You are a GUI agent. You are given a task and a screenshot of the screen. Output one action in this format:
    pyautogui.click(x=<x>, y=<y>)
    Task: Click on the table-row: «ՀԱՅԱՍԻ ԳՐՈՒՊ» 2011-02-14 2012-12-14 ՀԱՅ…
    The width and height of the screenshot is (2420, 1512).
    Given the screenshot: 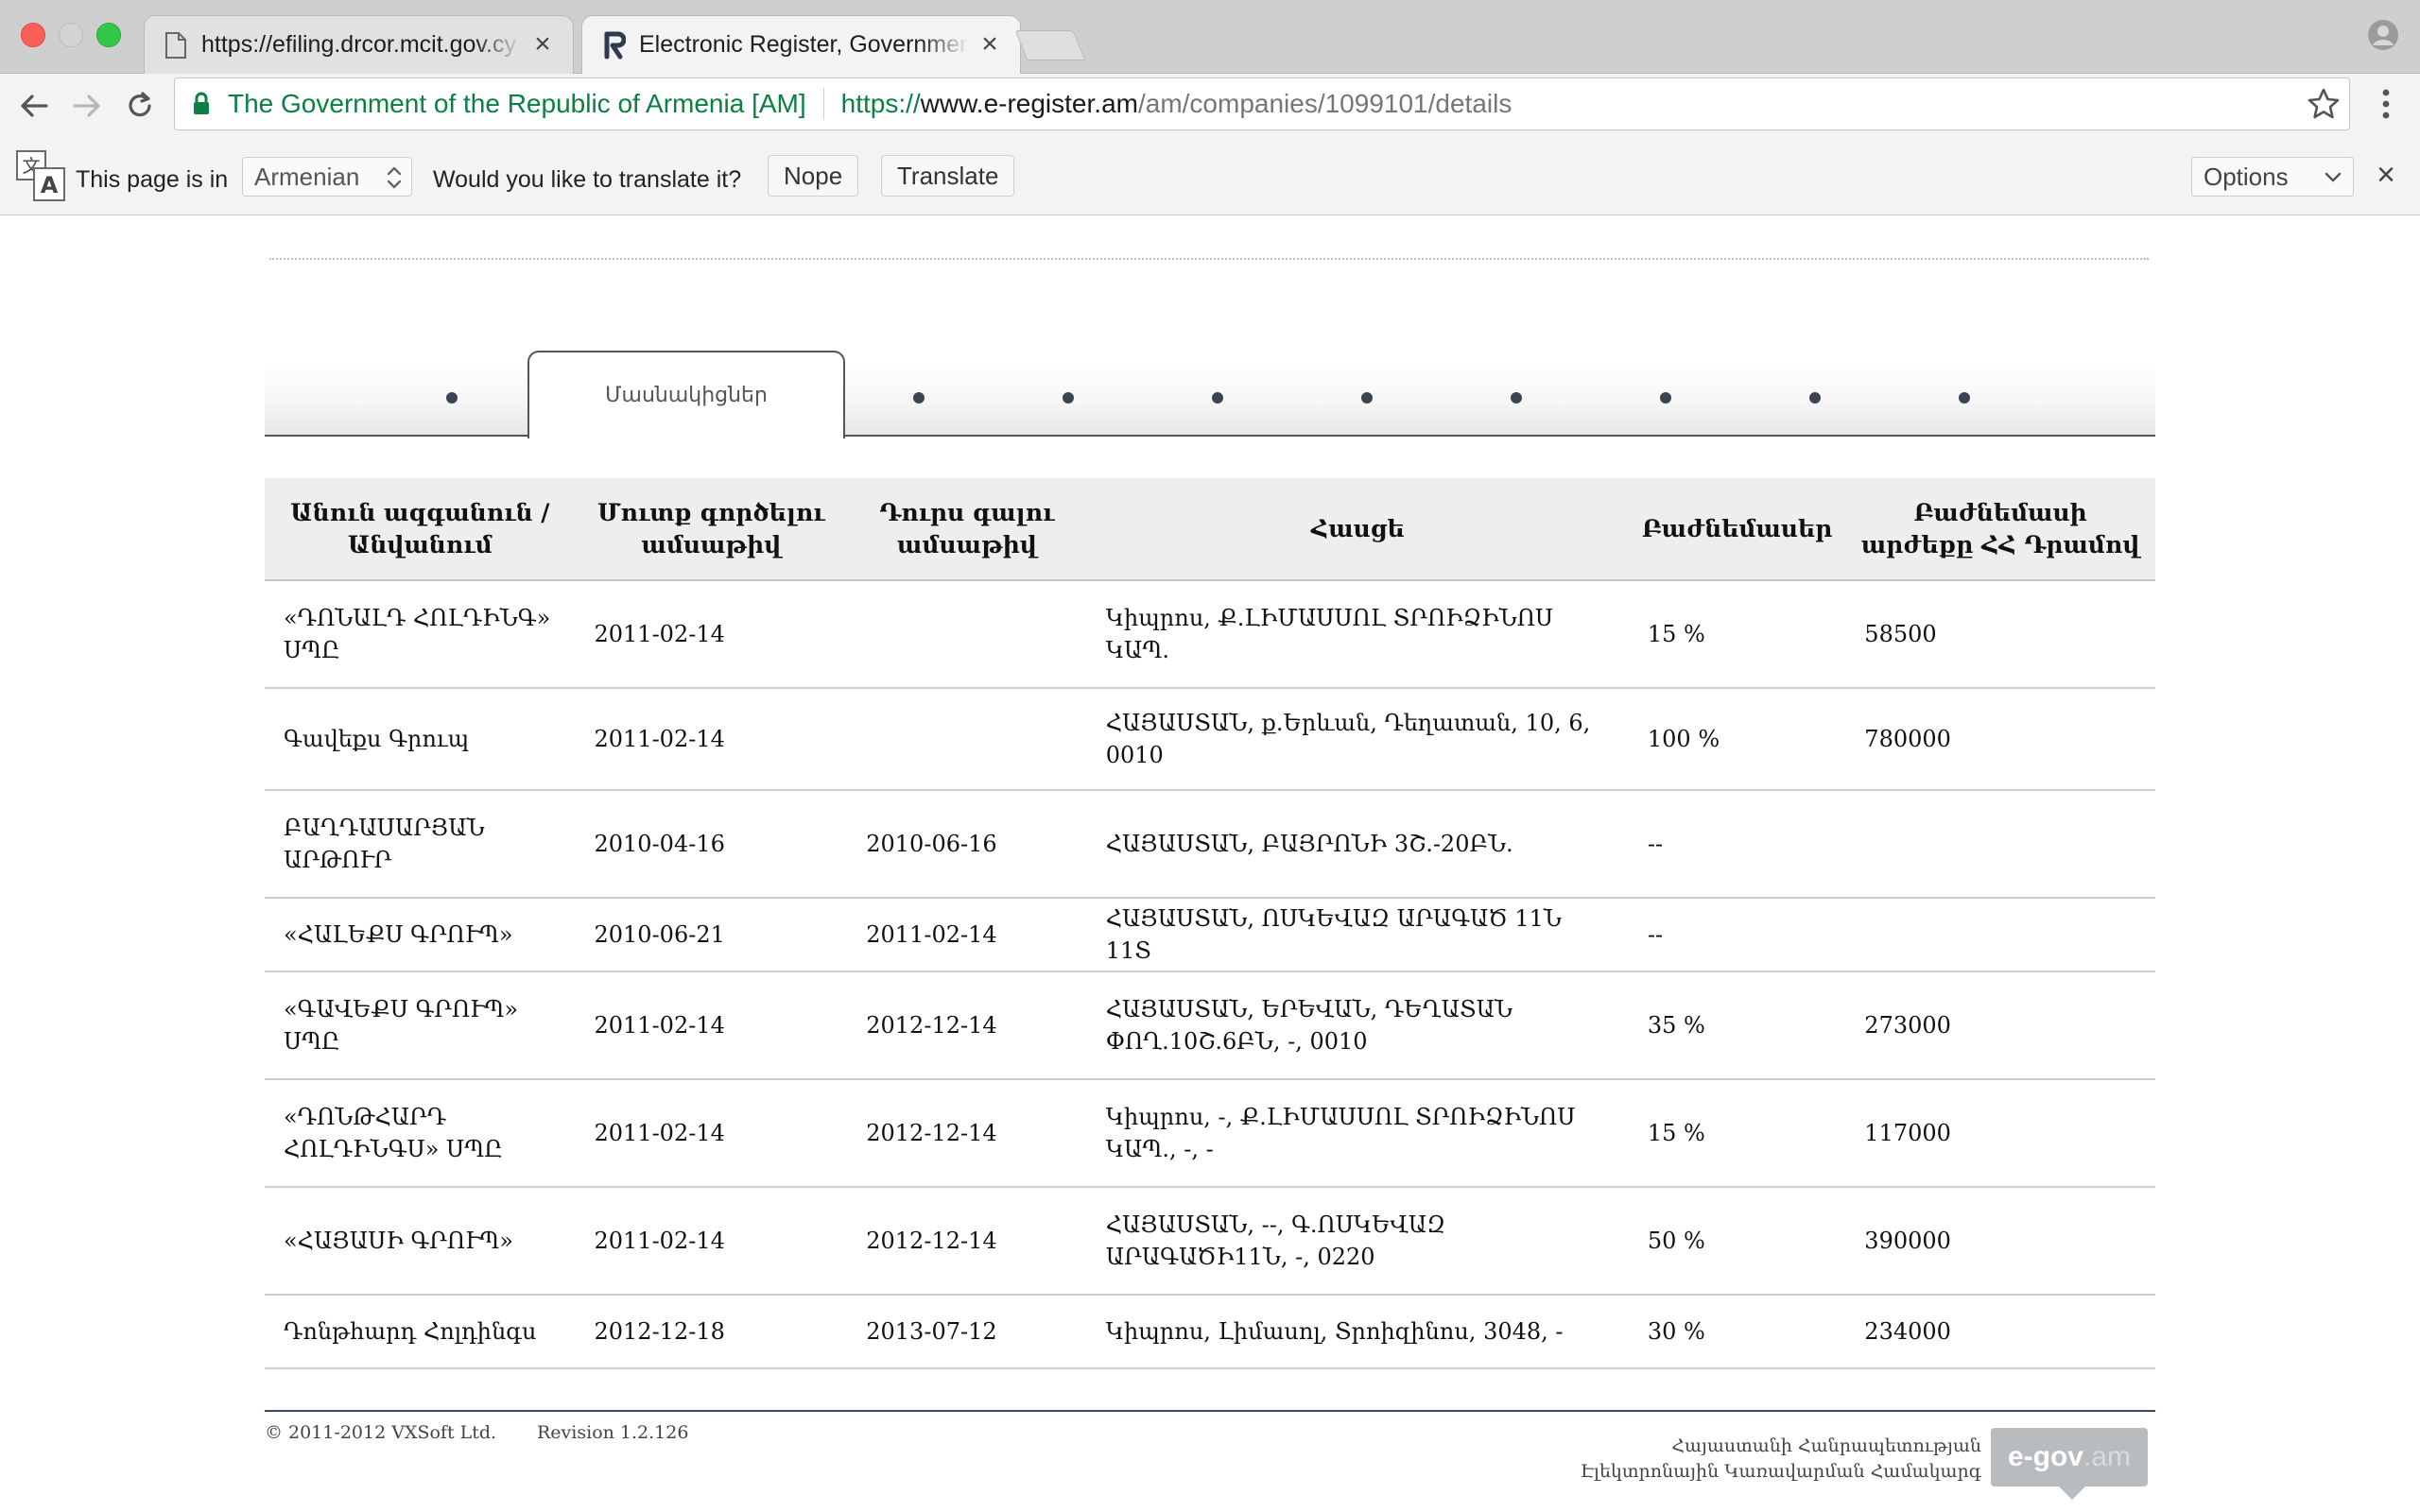 What is the action you would take?
    pyautogui.click(x=1210, y=1241)
    